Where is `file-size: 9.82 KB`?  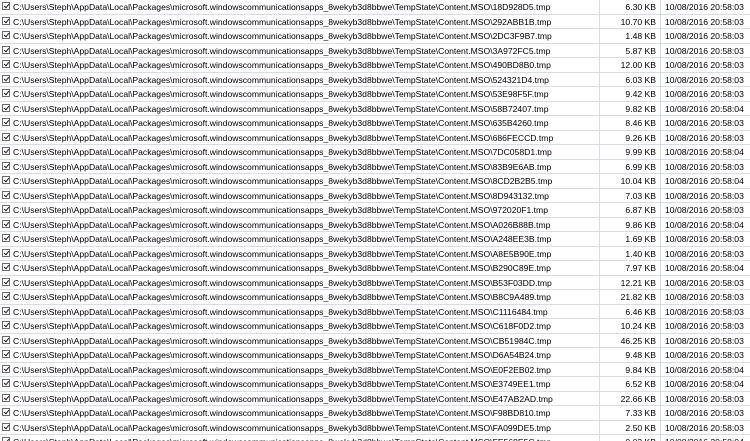 file-size: 9.82 KB is located at coordinates (640, 108).